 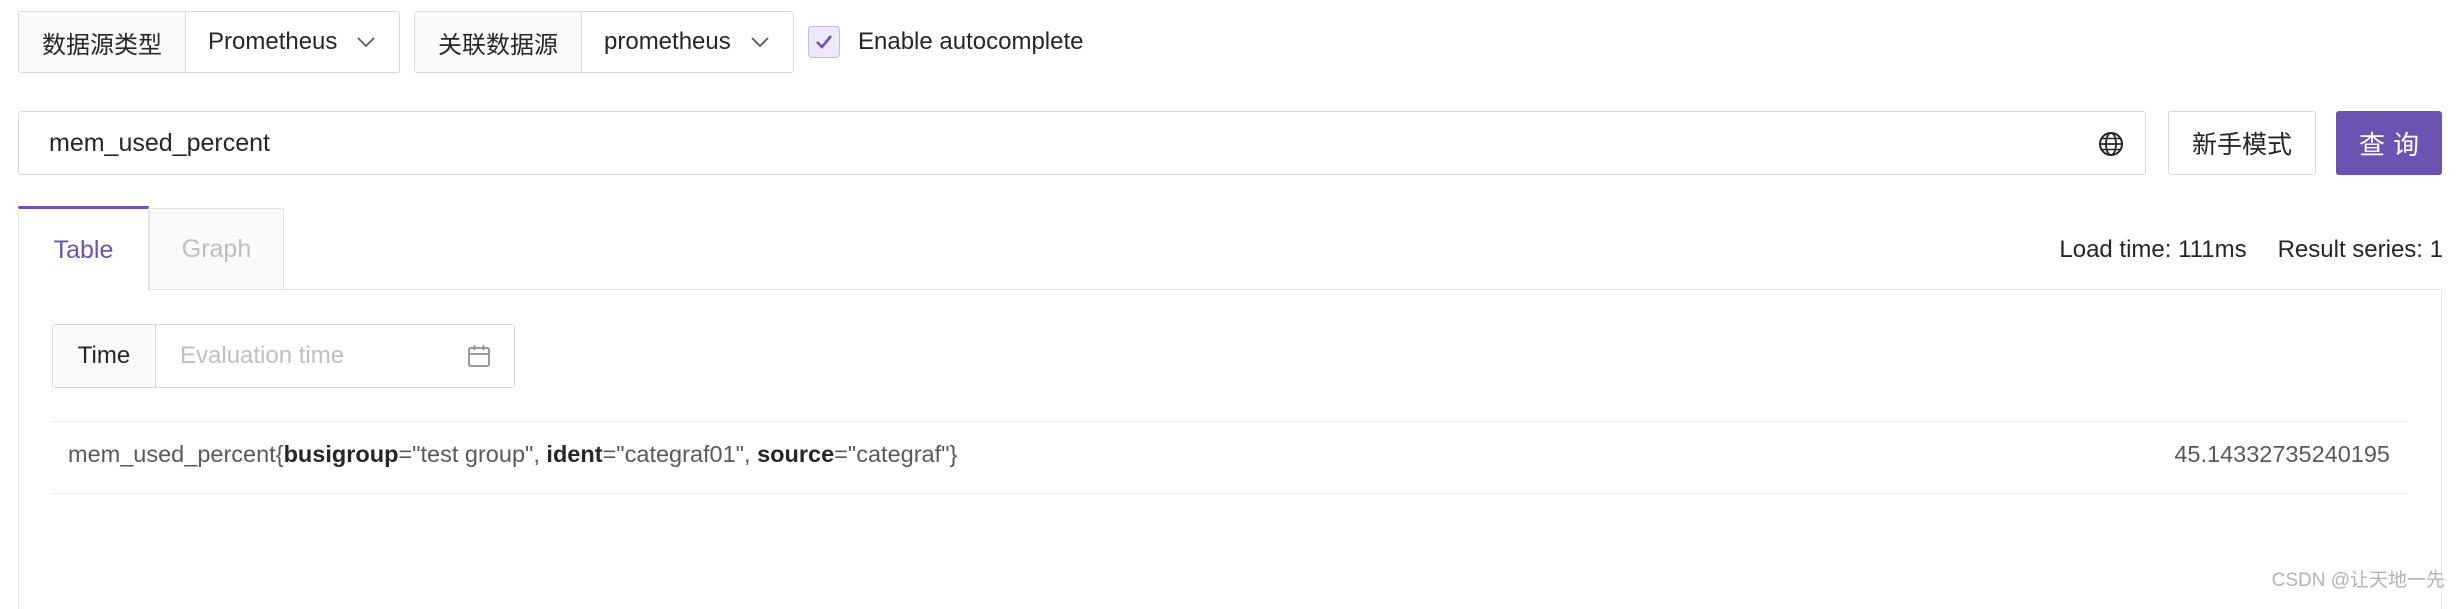 What do you see at coordinates (667, 41) in the screenshot?
I see `linked-datasource-value: prometheus` at bounding box center [667, 41].